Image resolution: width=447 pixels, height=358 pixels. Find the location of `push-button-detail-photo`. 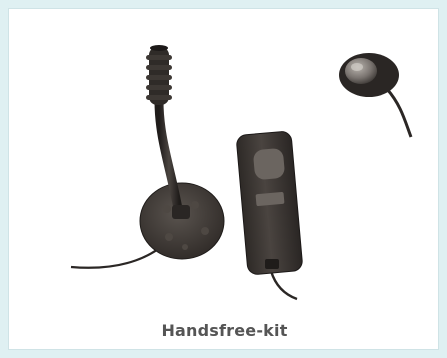

push-button-detail-photo is located at coordinates (382, 90).